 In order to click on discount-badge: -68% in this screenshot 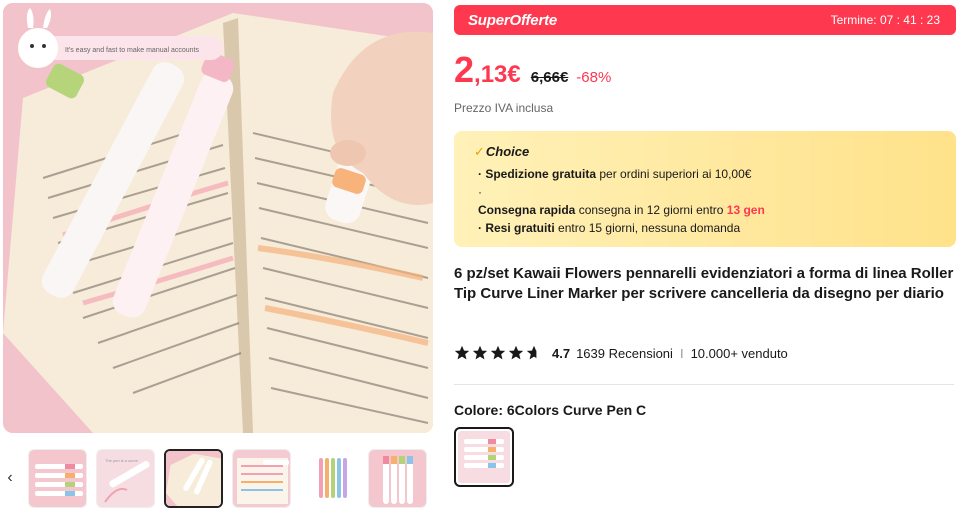, I will do `click(594, 77)`.